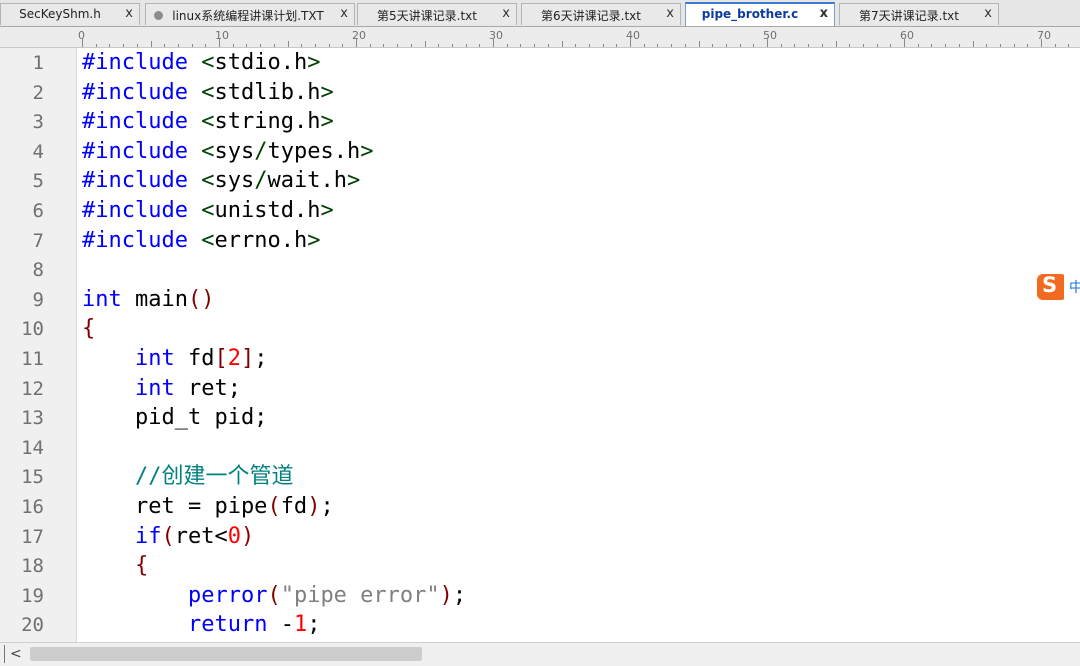 The width and height of the screenshot is (1080, 666). Describe the element at coordinates (32, 566) in the screenshot. I see `line-number: 18` at that location.